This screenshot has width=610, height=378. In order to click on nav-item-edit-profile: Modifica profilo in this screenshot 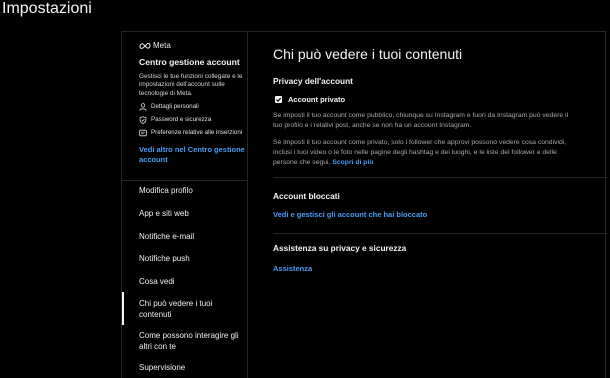, I will do `click(189, 191)`.